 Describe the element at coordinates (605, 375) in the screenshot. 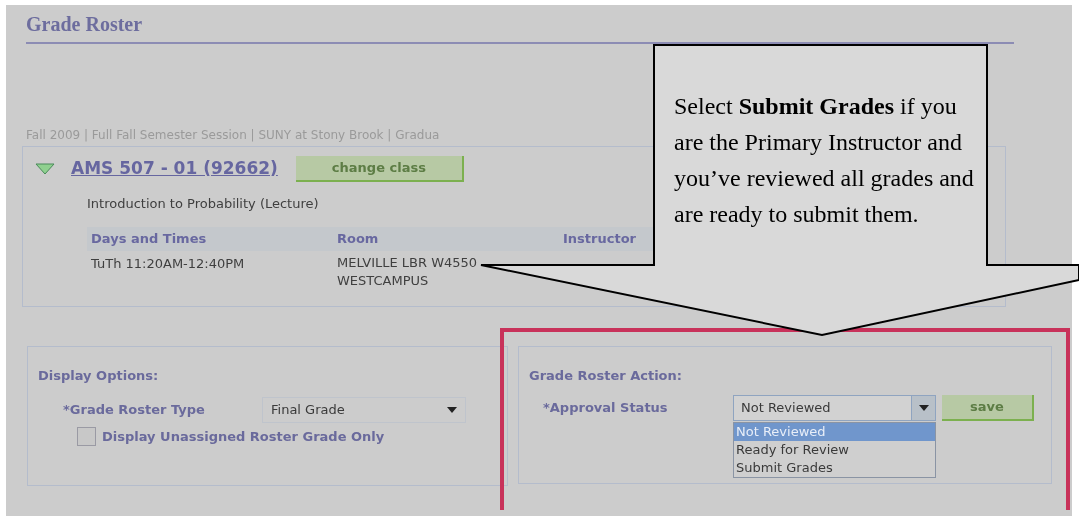

I see `panel-heading: Grade Roster Action:` at that location.